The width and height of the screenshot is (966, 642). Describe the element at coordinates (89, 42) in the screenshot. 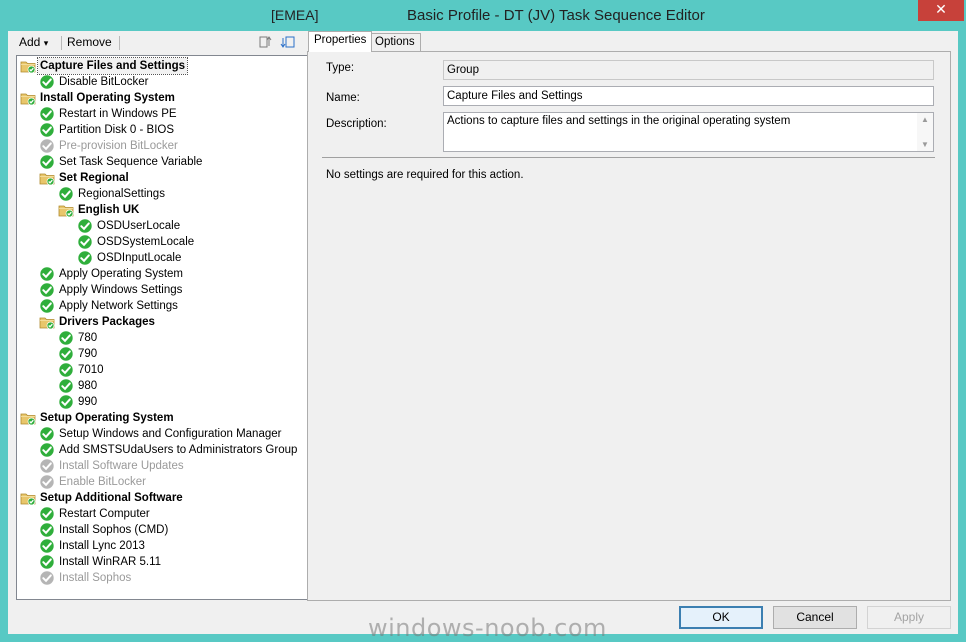

I see `remove-button: Remove` at that location.